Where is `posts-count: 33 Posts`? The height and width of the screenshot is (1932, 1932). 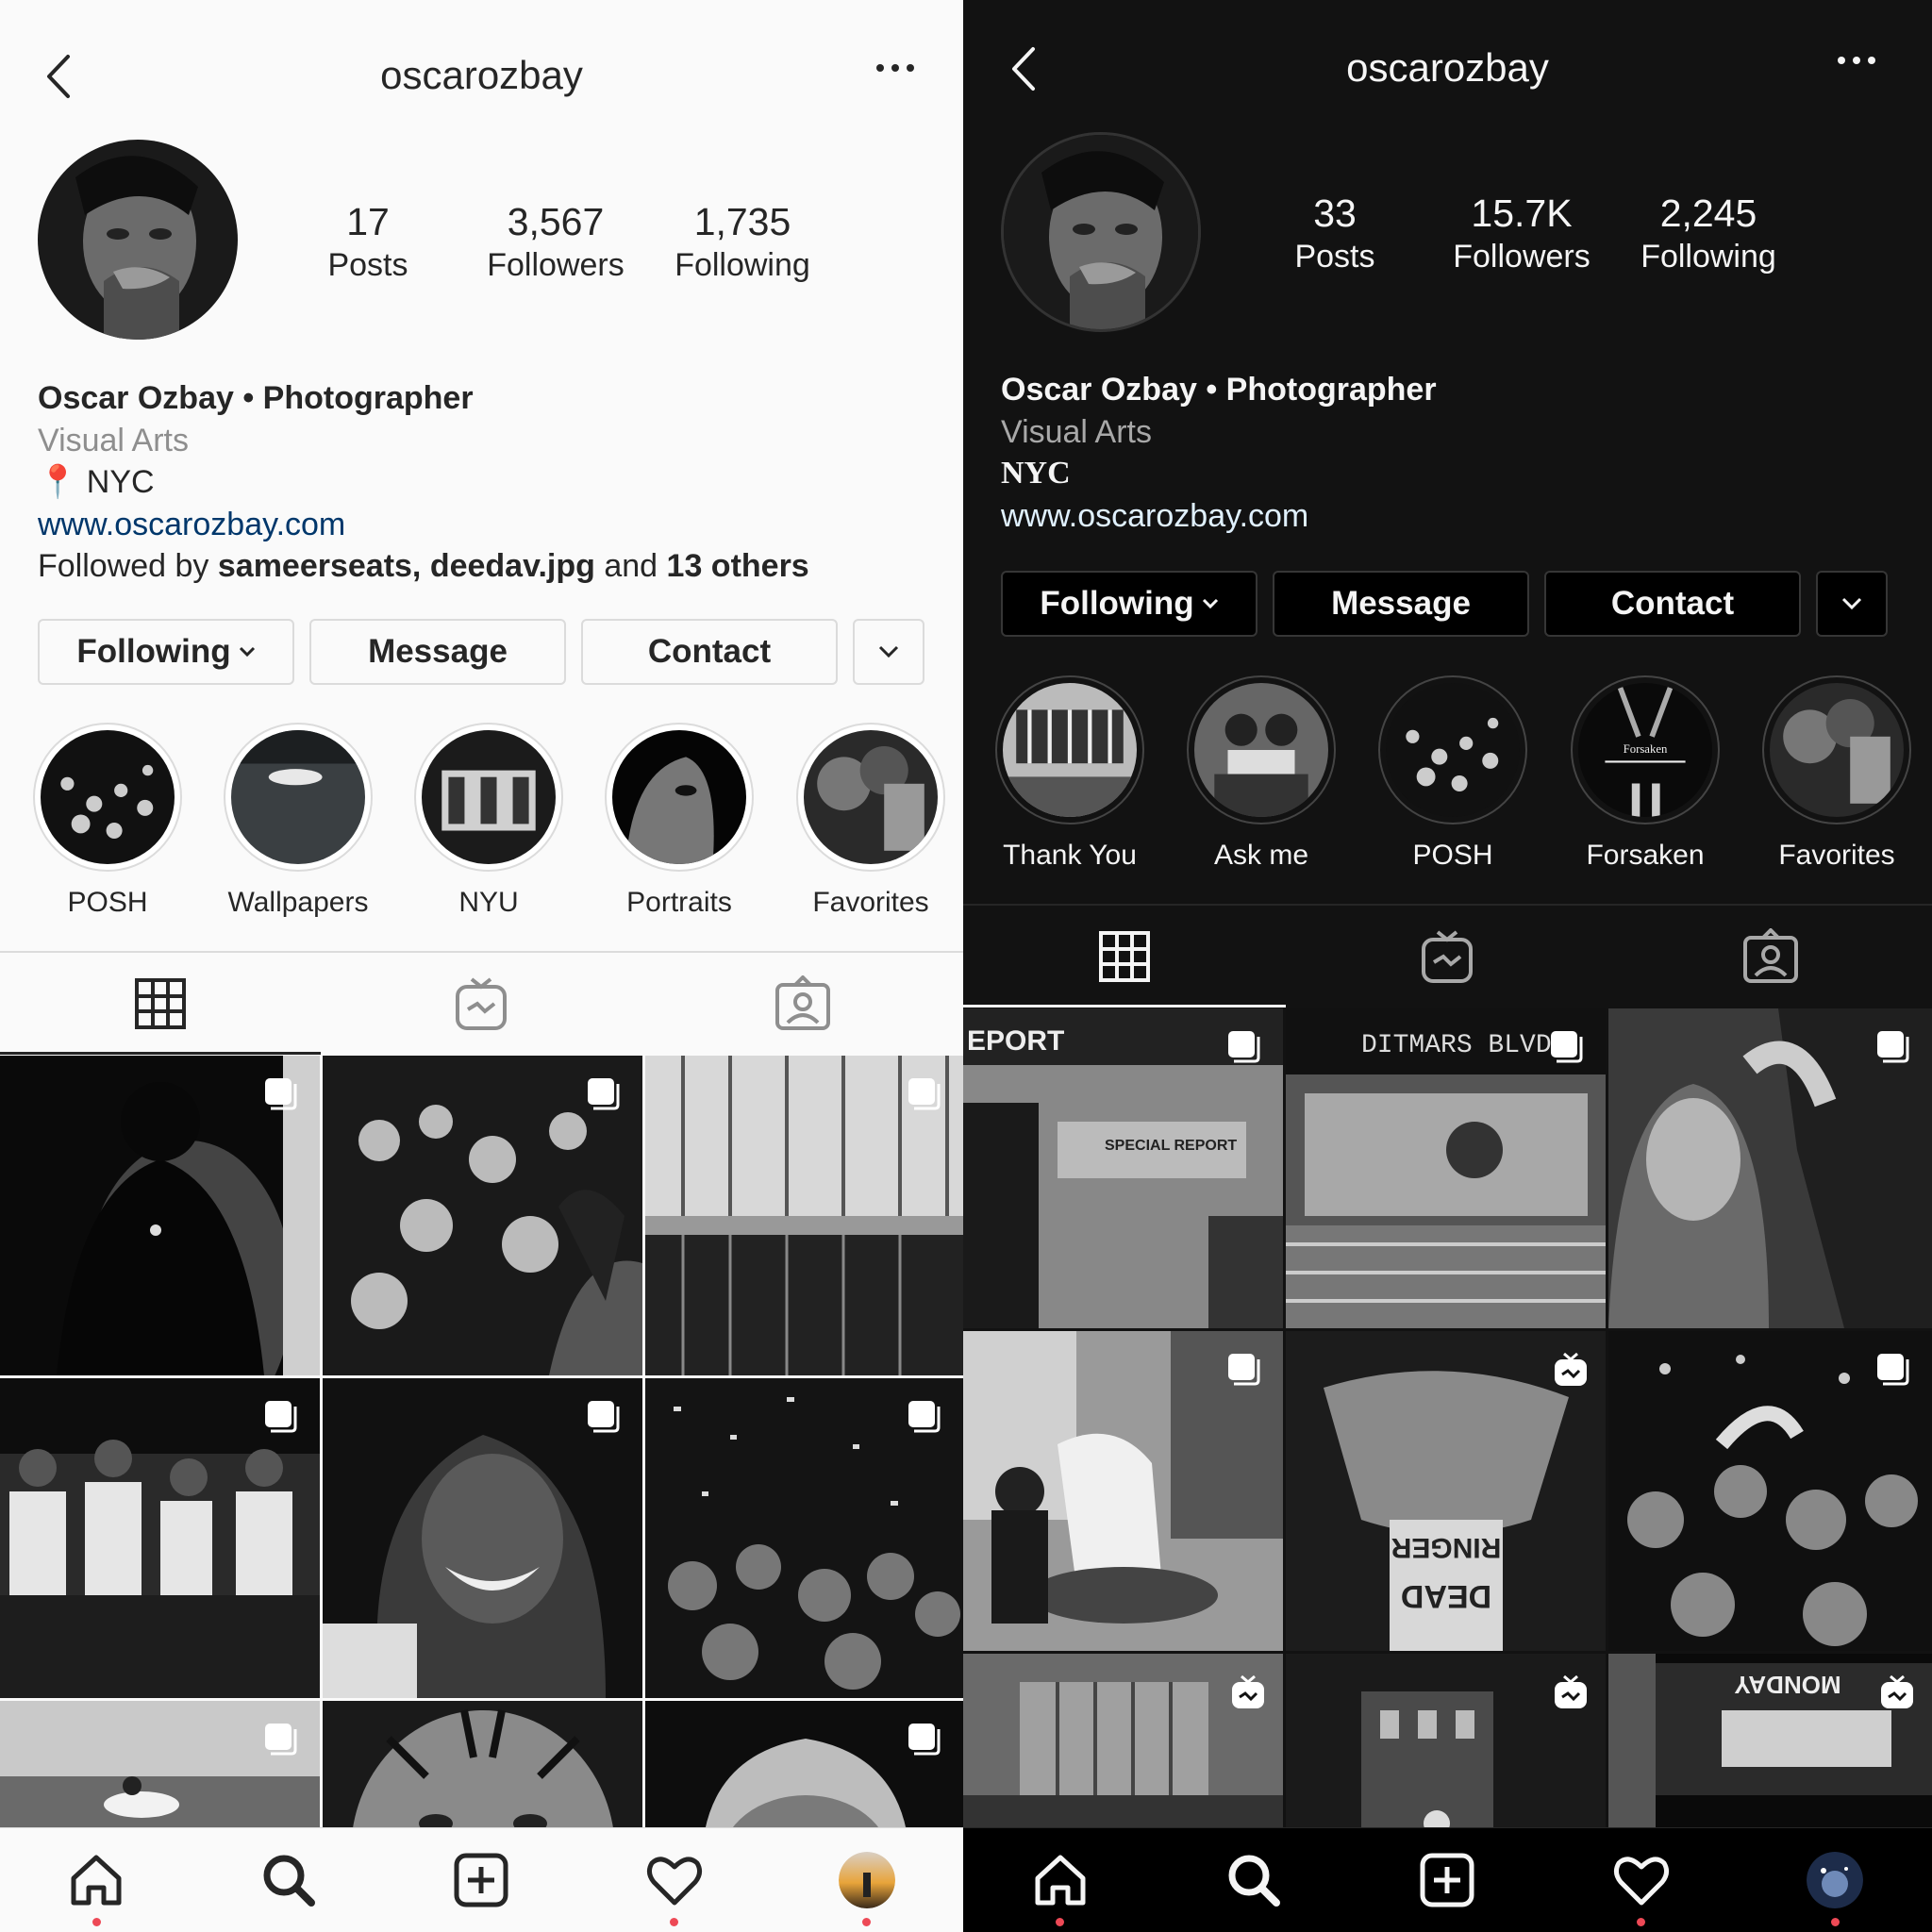
posts-count: 33 Posts is located at coordinates (1335, 235).